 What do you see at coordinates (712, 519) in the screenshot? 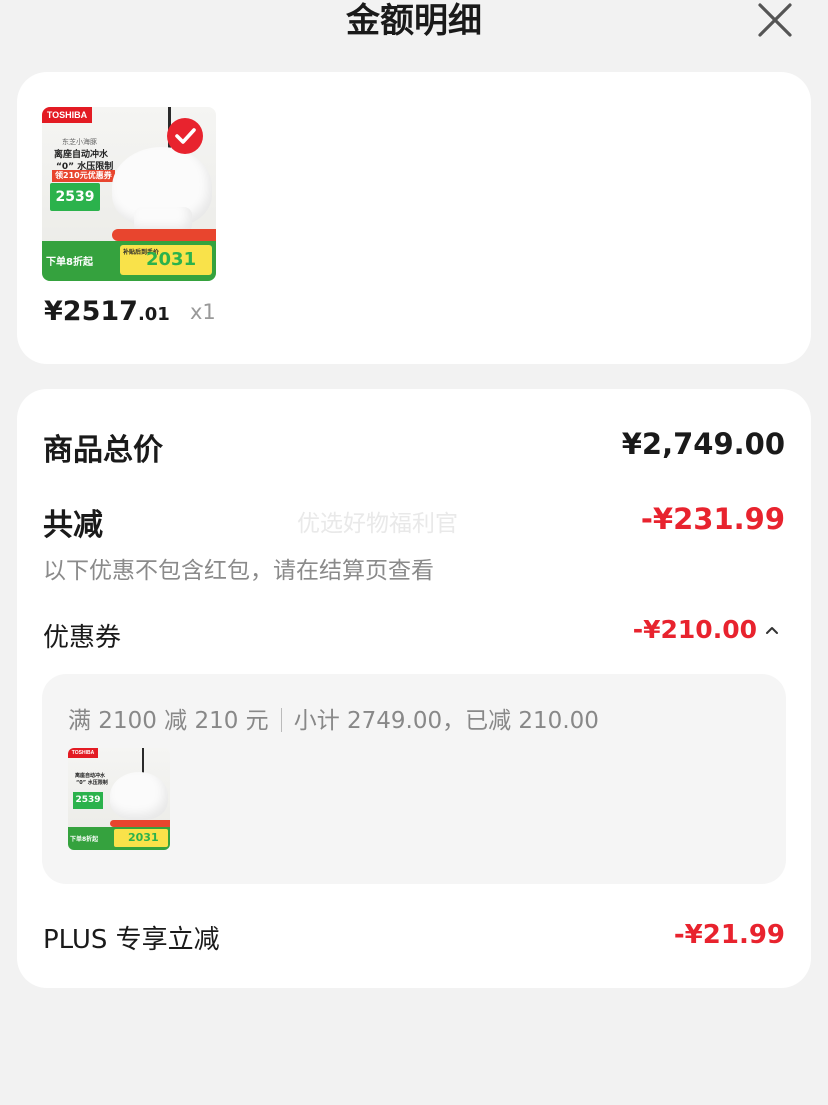
I see `reduce-value: -¥231.99` at bounding box center [712, 519].